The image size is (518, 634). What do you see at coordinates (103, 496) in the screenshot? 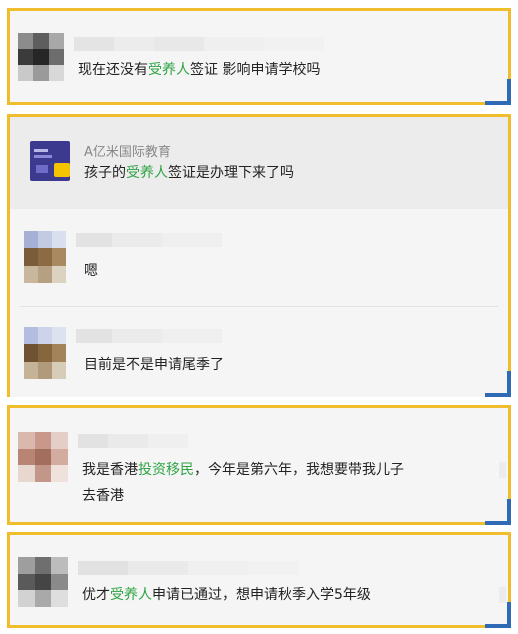
I see `comment-text-line2: 去香港` at bounding box center [103, 496].